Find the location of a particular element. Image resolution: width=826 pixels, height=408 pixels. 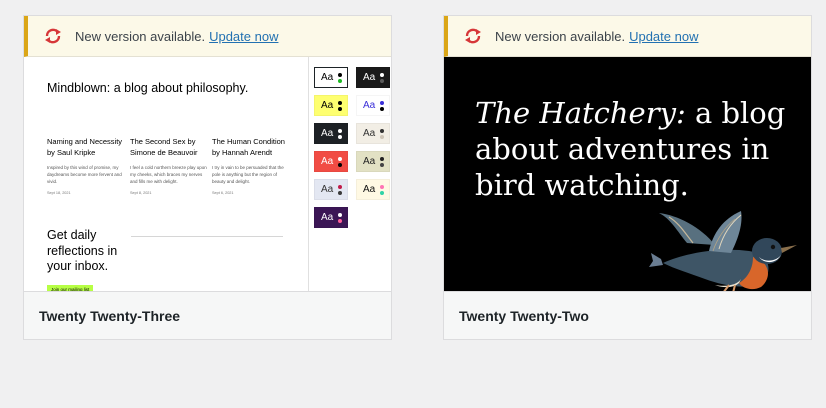

preview-headline-emphasis: The Hatchery: is located at coordinates (580, 113).